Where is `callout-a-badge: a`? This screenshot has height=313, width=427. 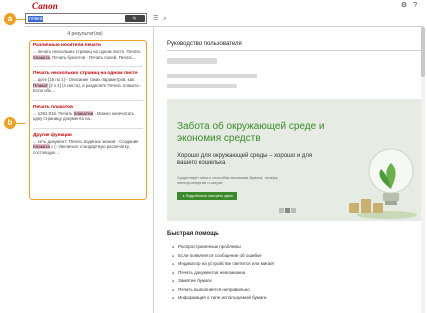
callout-a-badge: a is located at coordinates (10, 19).